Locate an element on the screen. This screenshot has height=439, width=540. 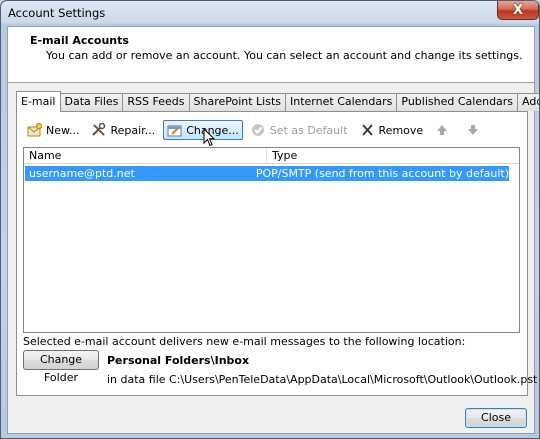
move-up-button is located at coordinates (444, 130).